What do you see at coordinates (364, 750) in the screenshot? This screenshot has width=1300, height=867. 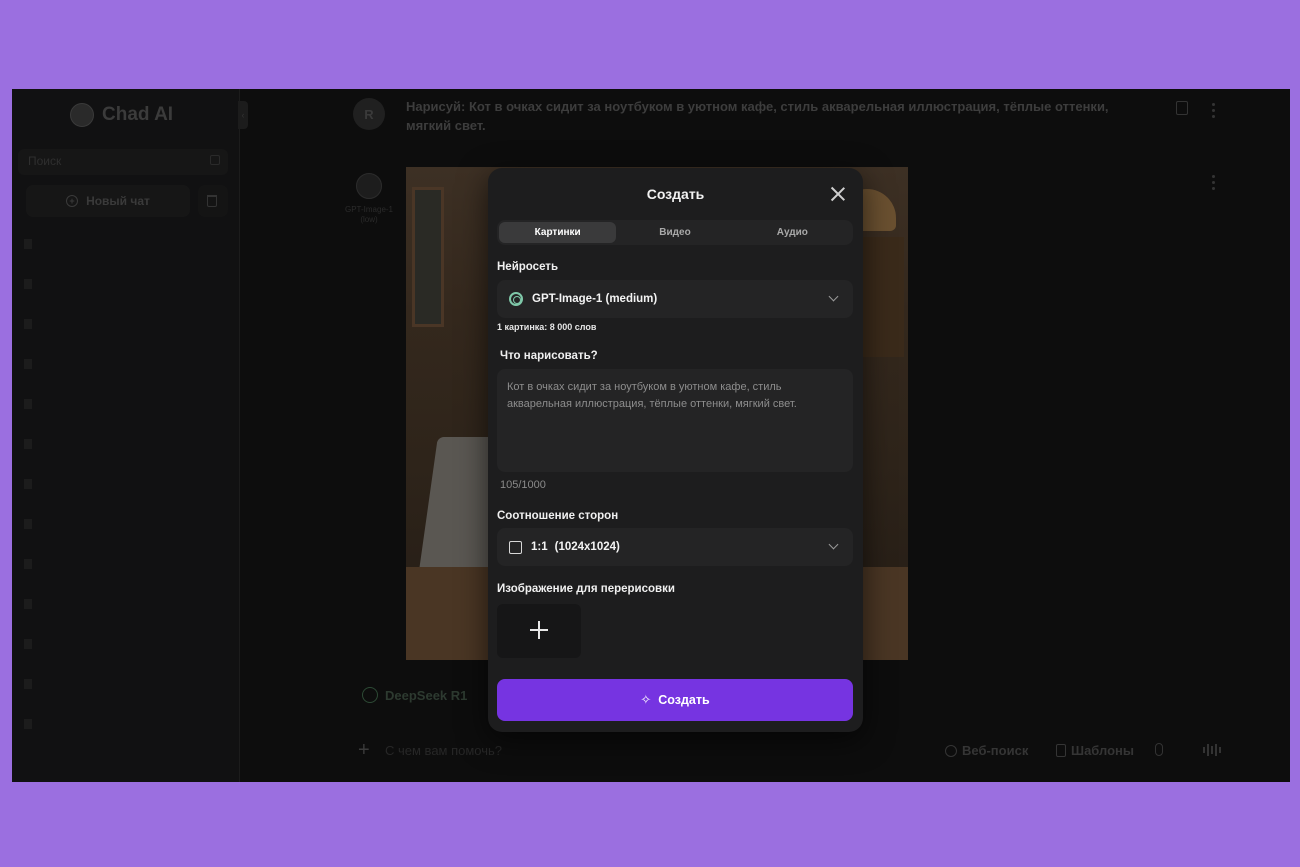 I see `attach-plus-icon: +` at bounding box center [364, 750].